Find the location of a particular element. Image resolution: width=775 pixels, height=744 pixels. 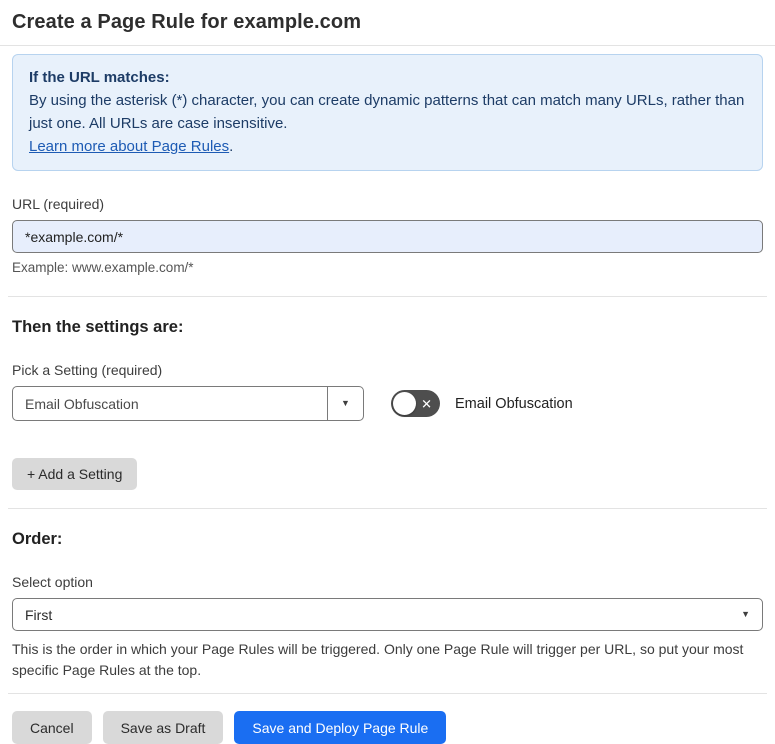

url-field-label: URL (required) is located at coordinates (58, 204).